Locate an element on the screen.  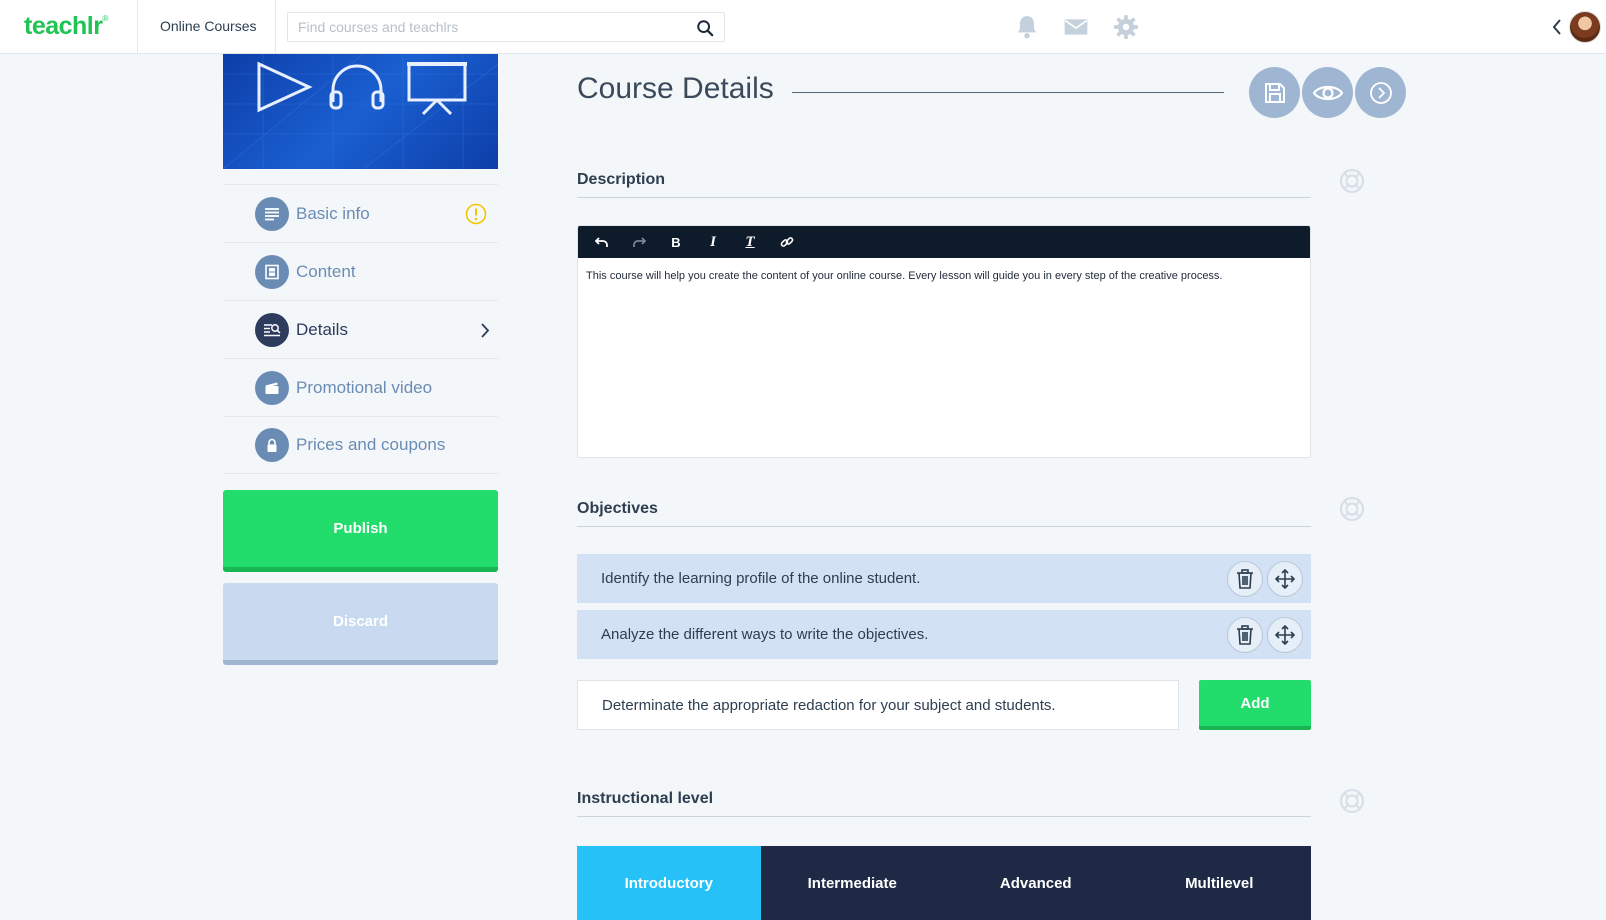
save-button is located at coordinates (1274, 92).